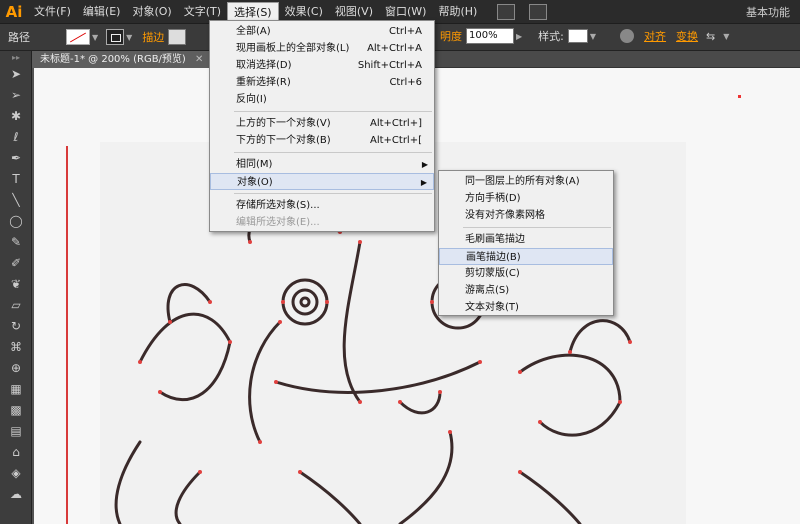 This screenshot has width=800, height=524. Describe the element at coordinates (16, 325) in the screenshot. I see `rotate-tool-icon: ↻` at that location.